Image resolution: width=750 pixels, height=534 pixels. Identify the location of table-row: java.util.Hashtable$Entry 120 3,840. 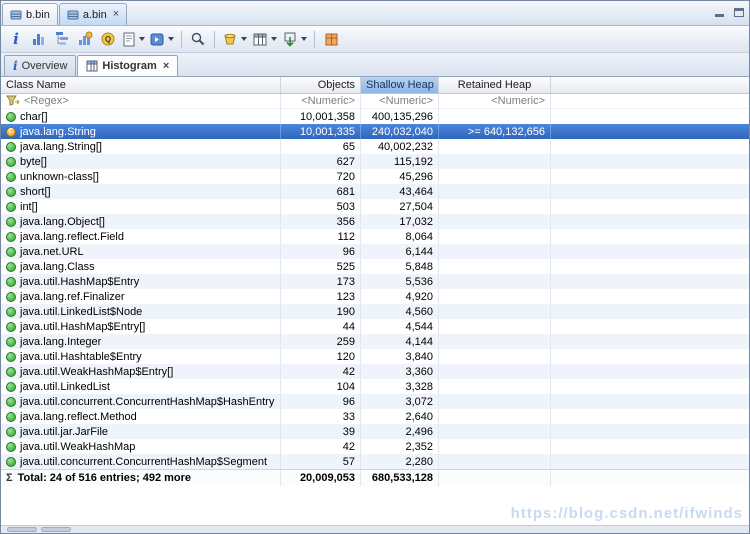
(375, 356).